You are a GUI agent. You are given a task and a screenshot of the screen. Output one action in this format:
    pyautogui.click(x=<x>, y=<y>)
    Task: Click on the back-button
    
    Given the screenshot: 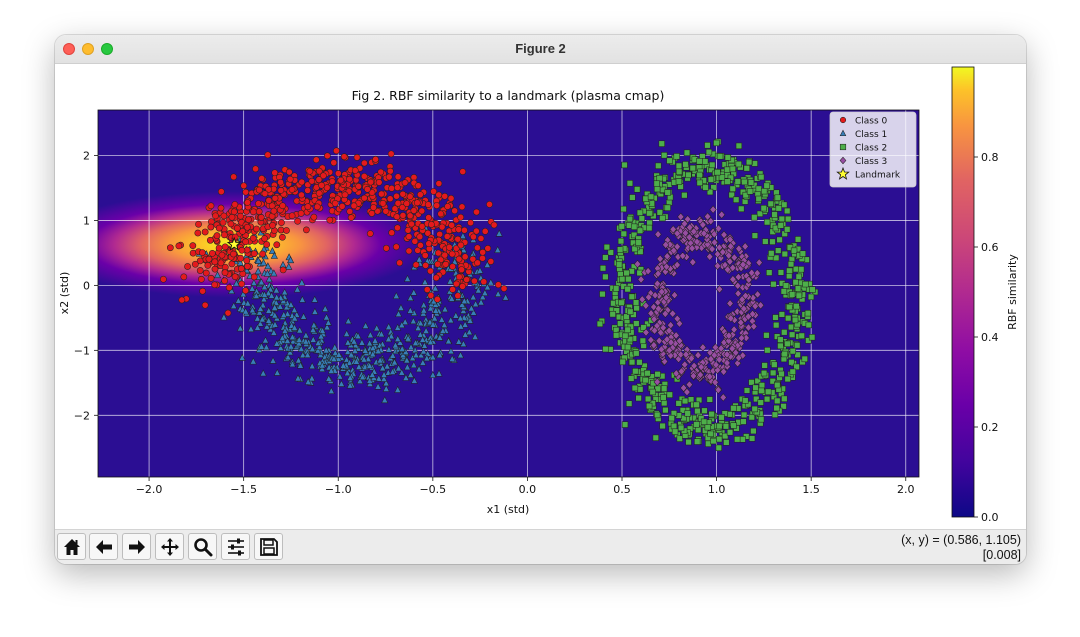 What is the action you would take?
    pyautogui.click(x=103, y=546)
    